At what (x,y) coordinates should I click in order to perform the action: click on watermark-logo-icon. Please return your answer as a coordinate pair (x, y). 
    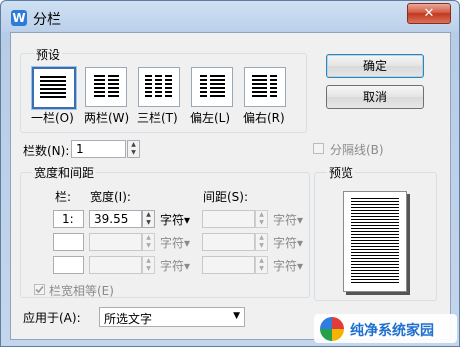
    Looking at the image, I should click on (332, 329).